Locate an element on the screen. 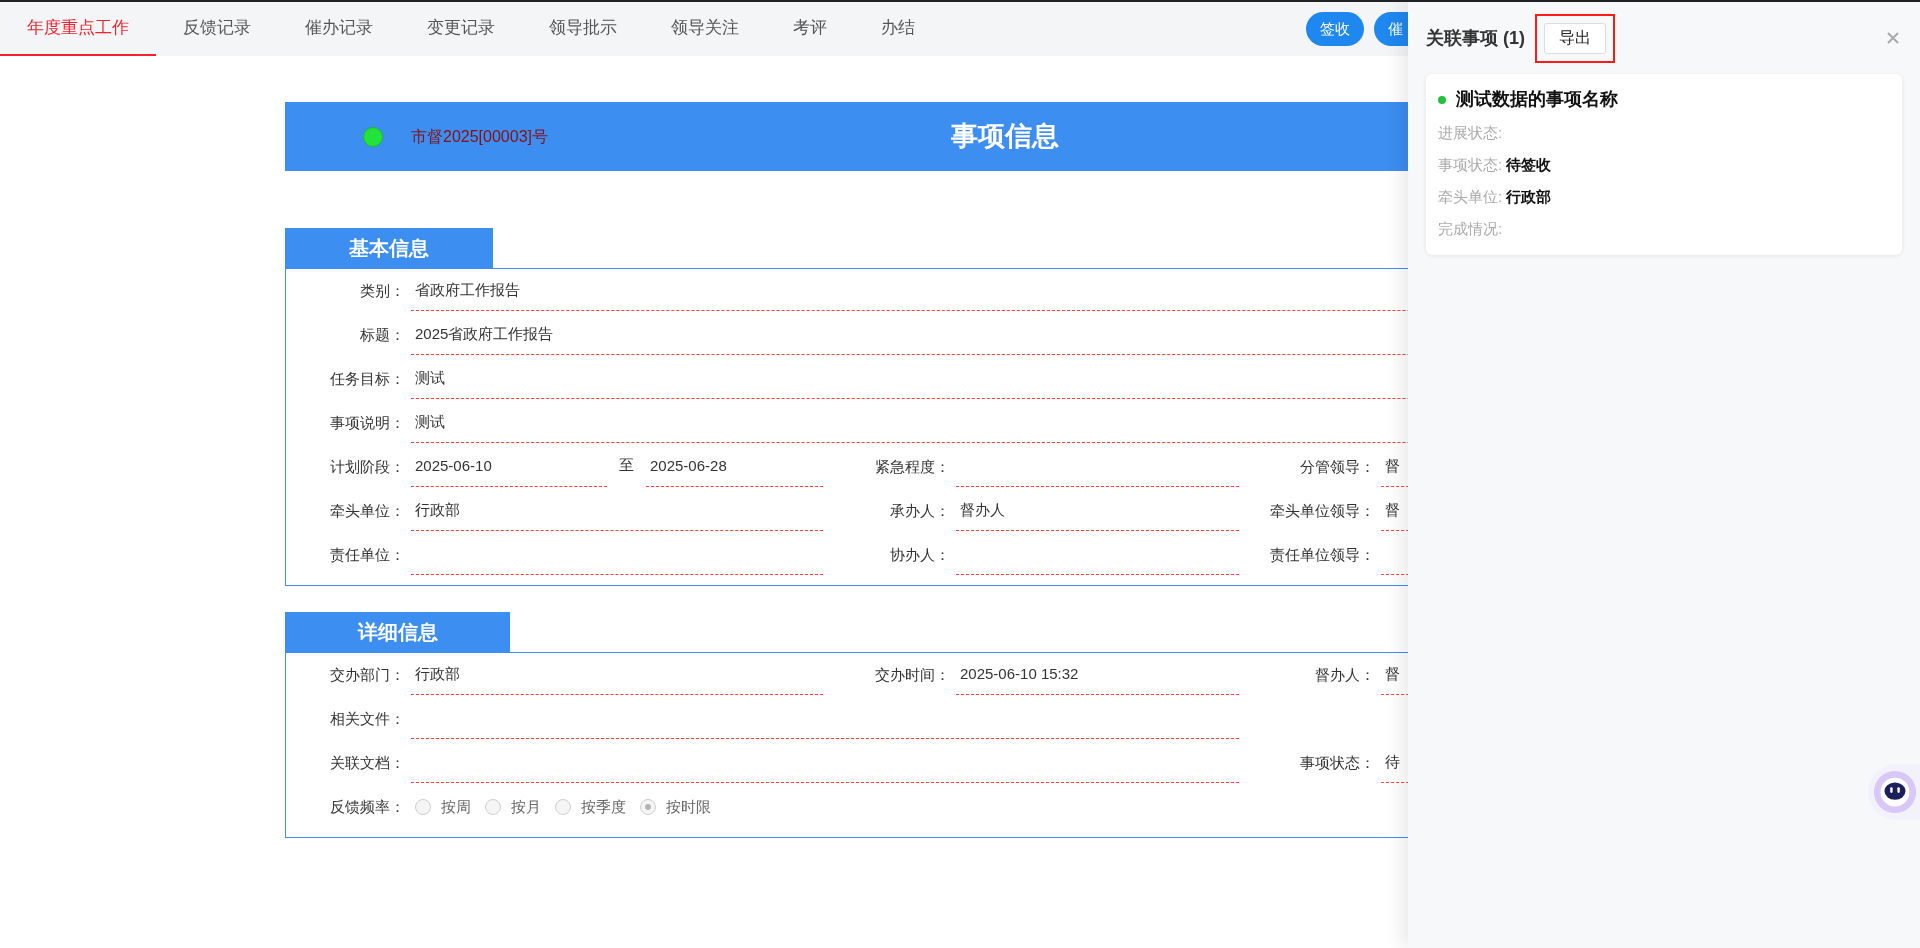 This screenshot has height=948, width=1920. document-number: 市督2025[00003]号 is located at coordinates (479, 136).